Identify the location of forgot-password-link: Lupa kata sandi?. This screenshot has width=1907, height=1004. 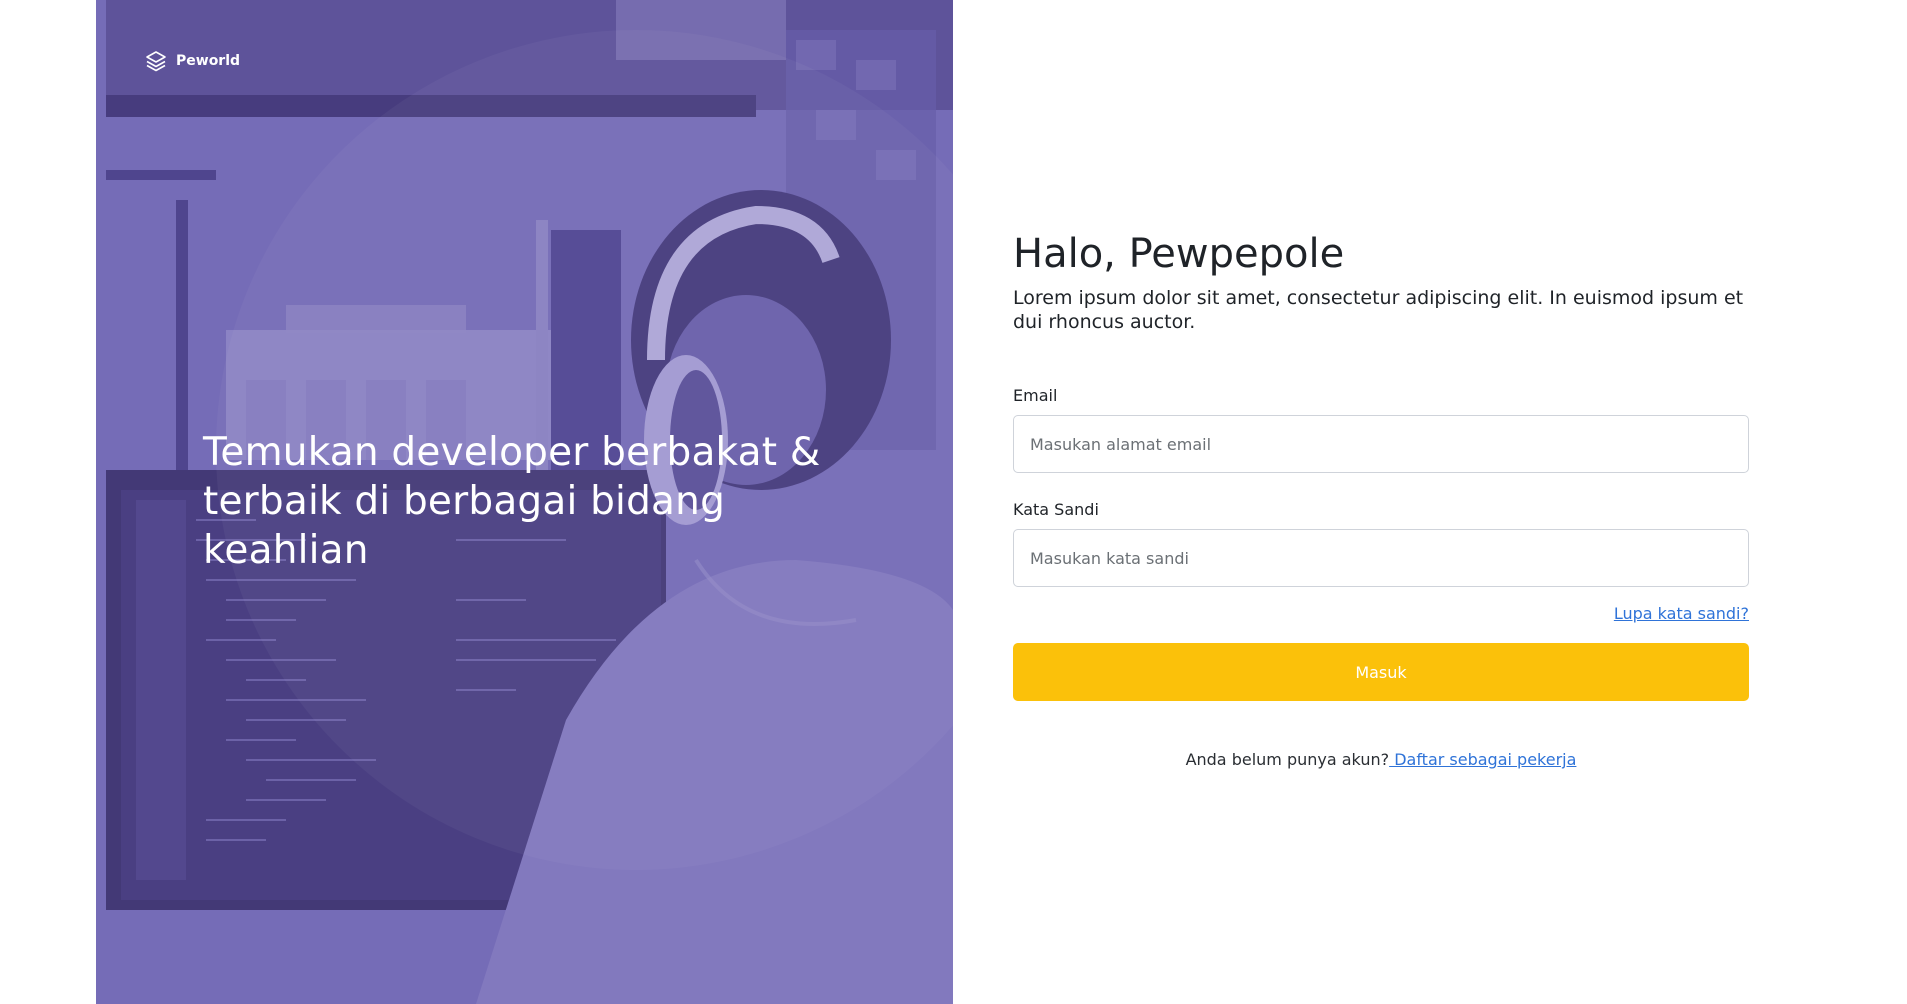
(1681, 613).